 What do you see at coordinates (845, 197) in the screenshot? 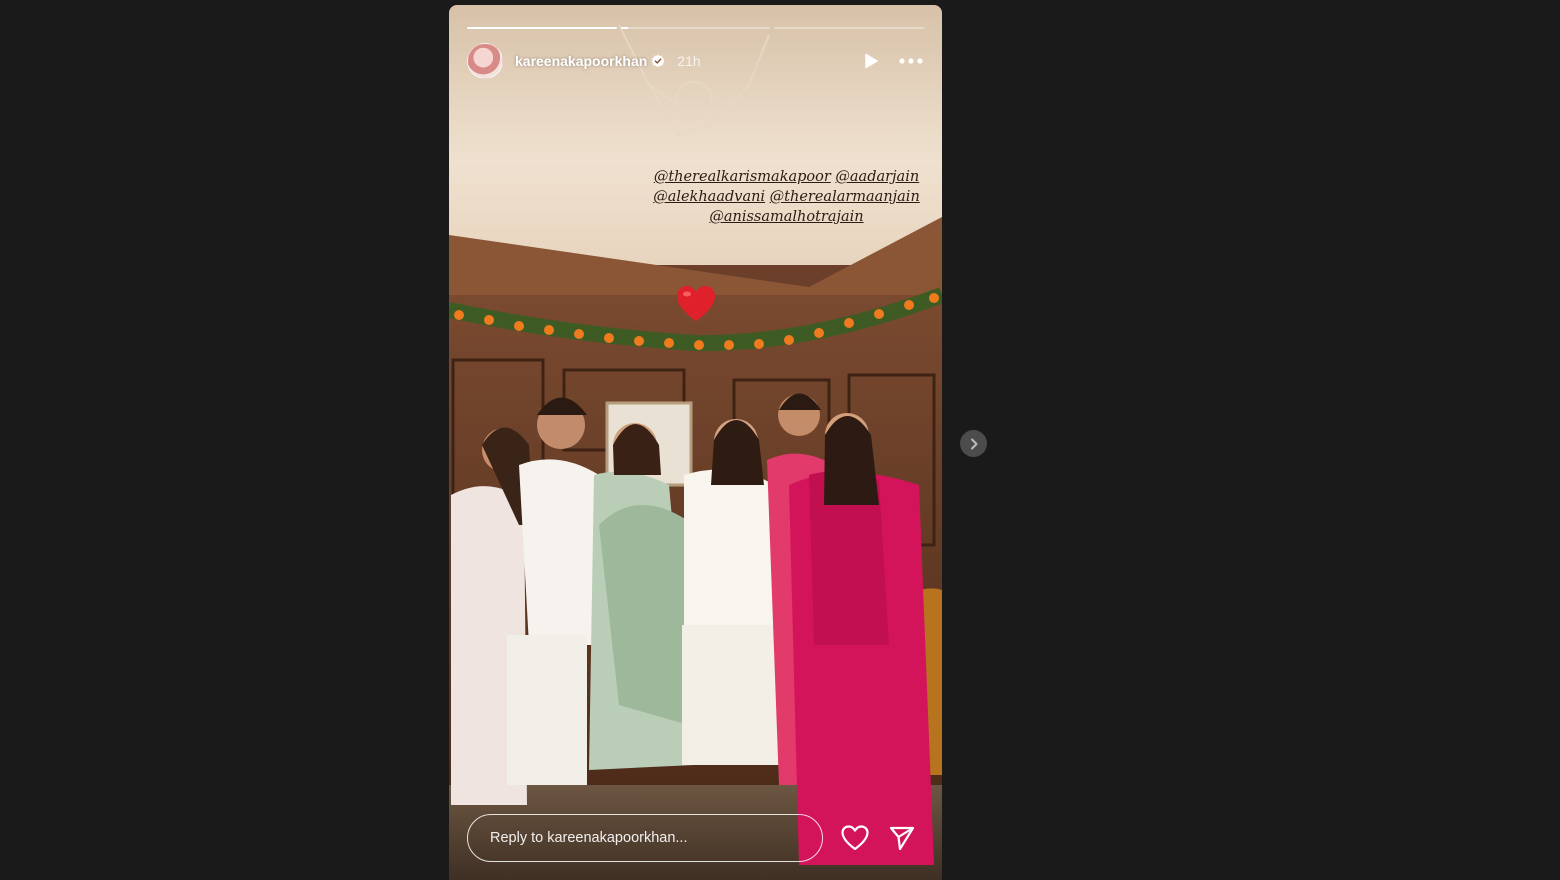
I see `mention-armaan: @therealarmaanjain` at bounding box center [845, 197].